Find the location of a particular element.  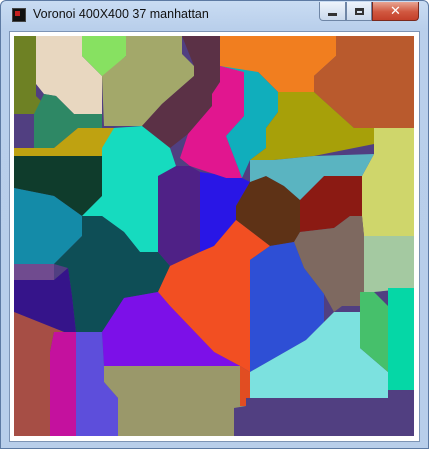

maximize-button is located at coordinates (359, 11).